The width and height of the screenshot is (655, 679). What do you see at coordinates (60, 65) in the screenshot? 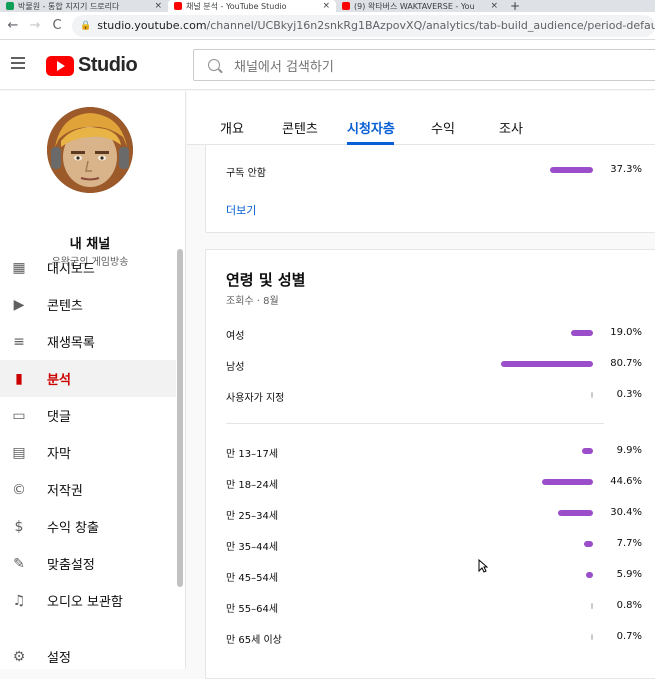
I see `youtube-play-icon` at bounding box center [60, 65].